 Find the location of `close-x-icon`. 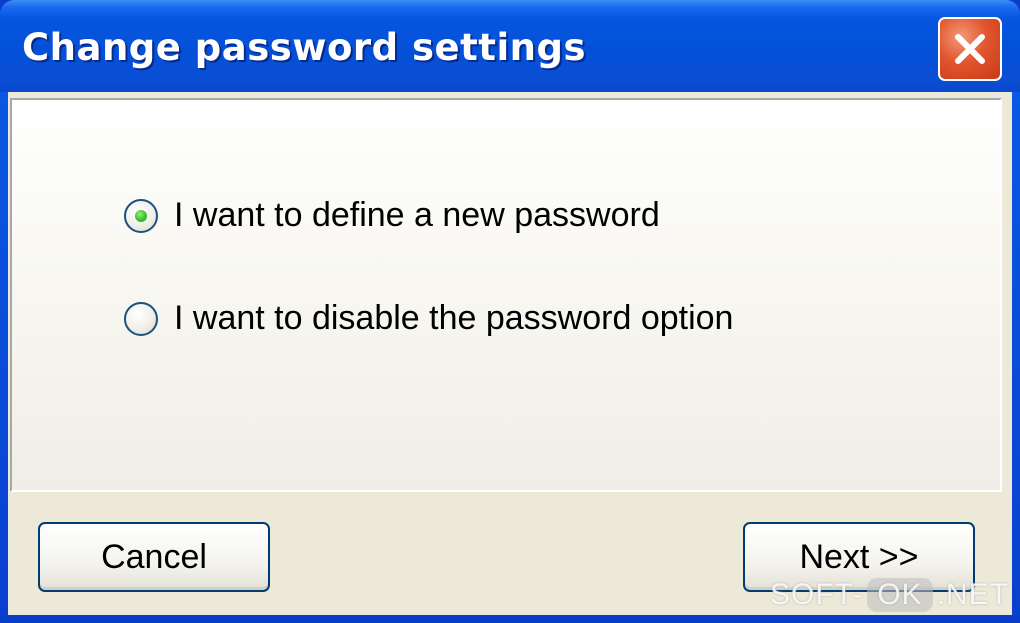

close-x-icon is located at coordinates (970, 49).